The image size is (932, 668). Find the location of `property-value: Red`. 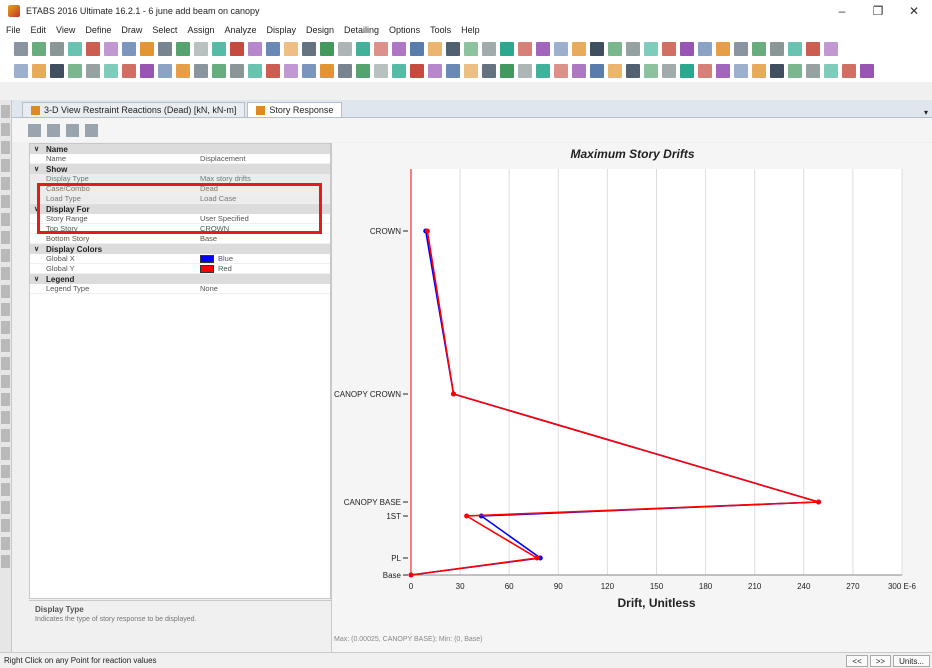

property-value: Red is located at coordinates (216, 268).